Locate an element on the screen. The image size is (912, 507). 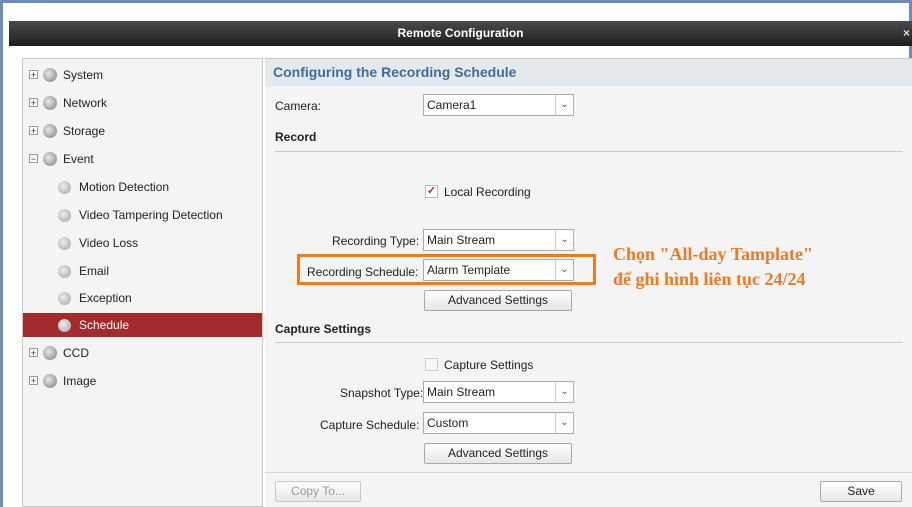
tree-item-schedule: Schedule is located at coordinates (142, 325).